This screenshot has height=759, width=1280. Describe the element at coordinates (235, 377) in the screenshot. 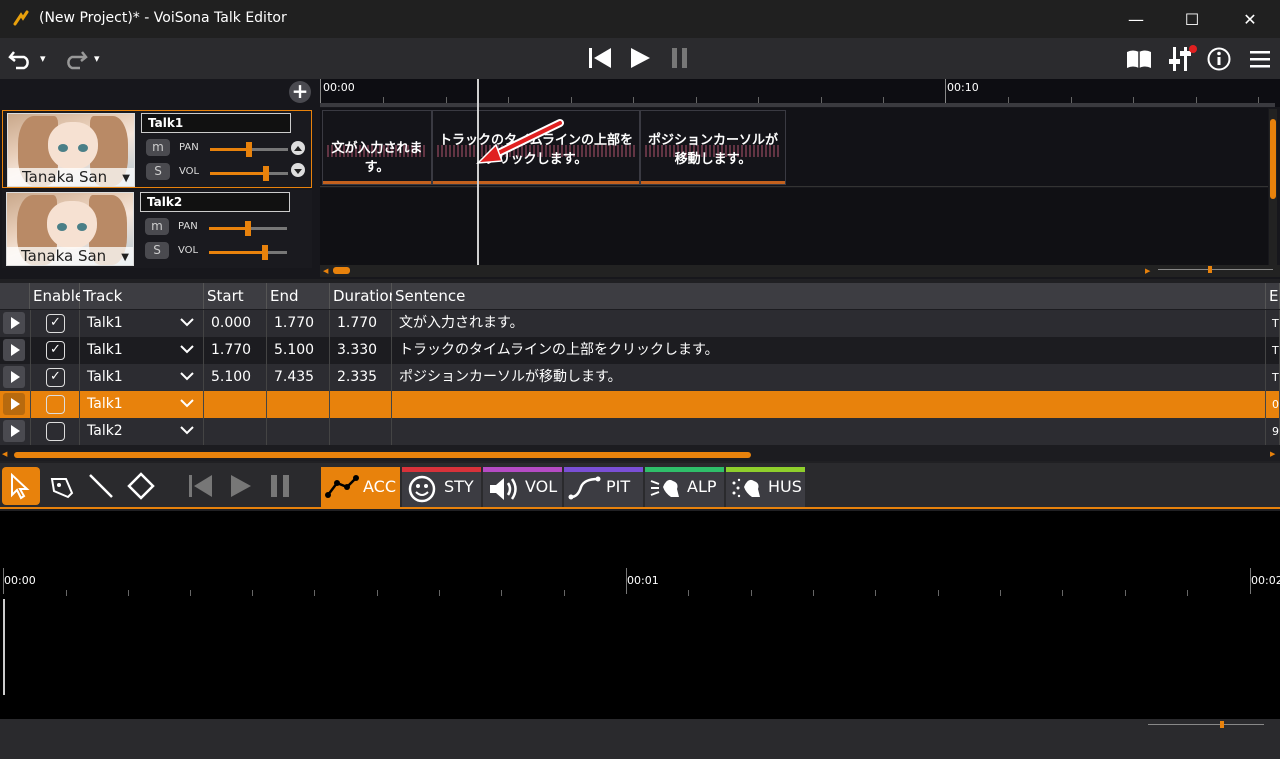

I see `start-cell: 5.100` at that location.